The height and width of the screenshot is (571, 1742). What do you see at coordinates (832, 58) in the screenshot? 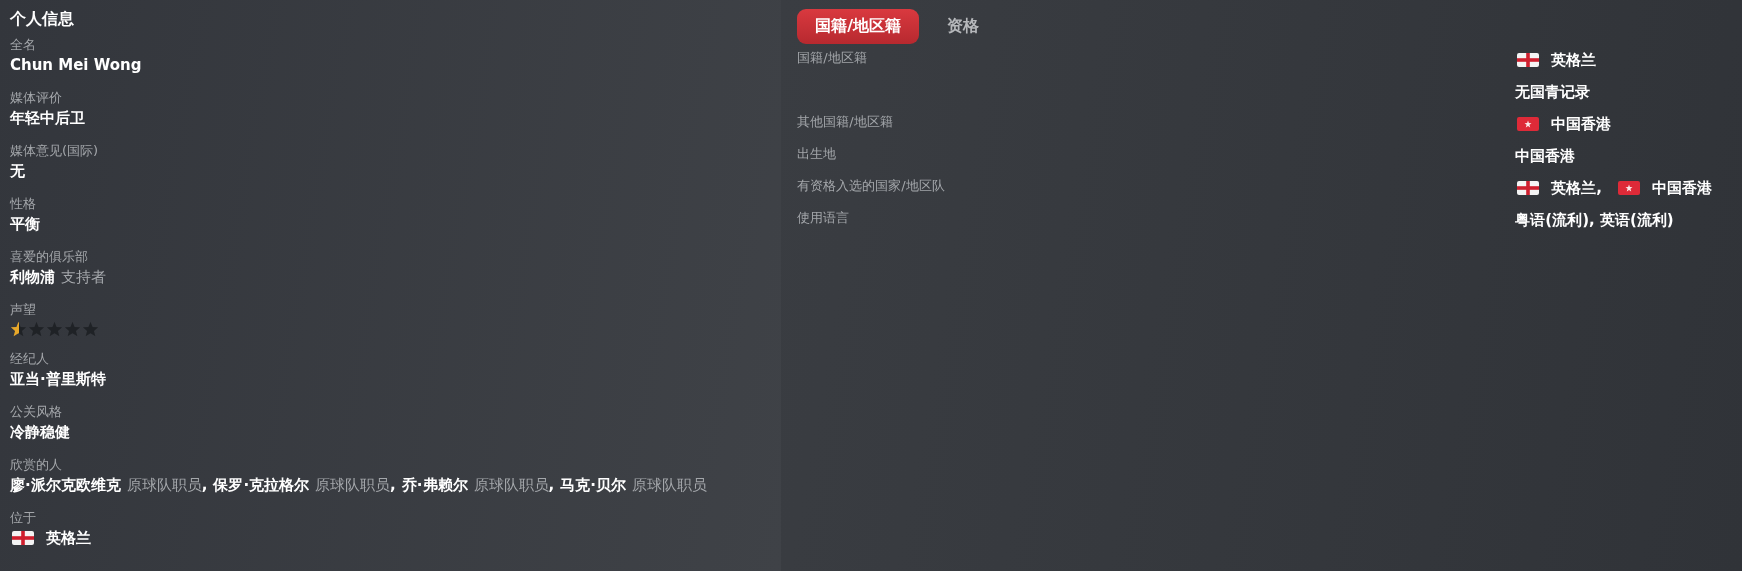
I see `row-label: 国籍/地区籍` at bounding box center [832, 58].